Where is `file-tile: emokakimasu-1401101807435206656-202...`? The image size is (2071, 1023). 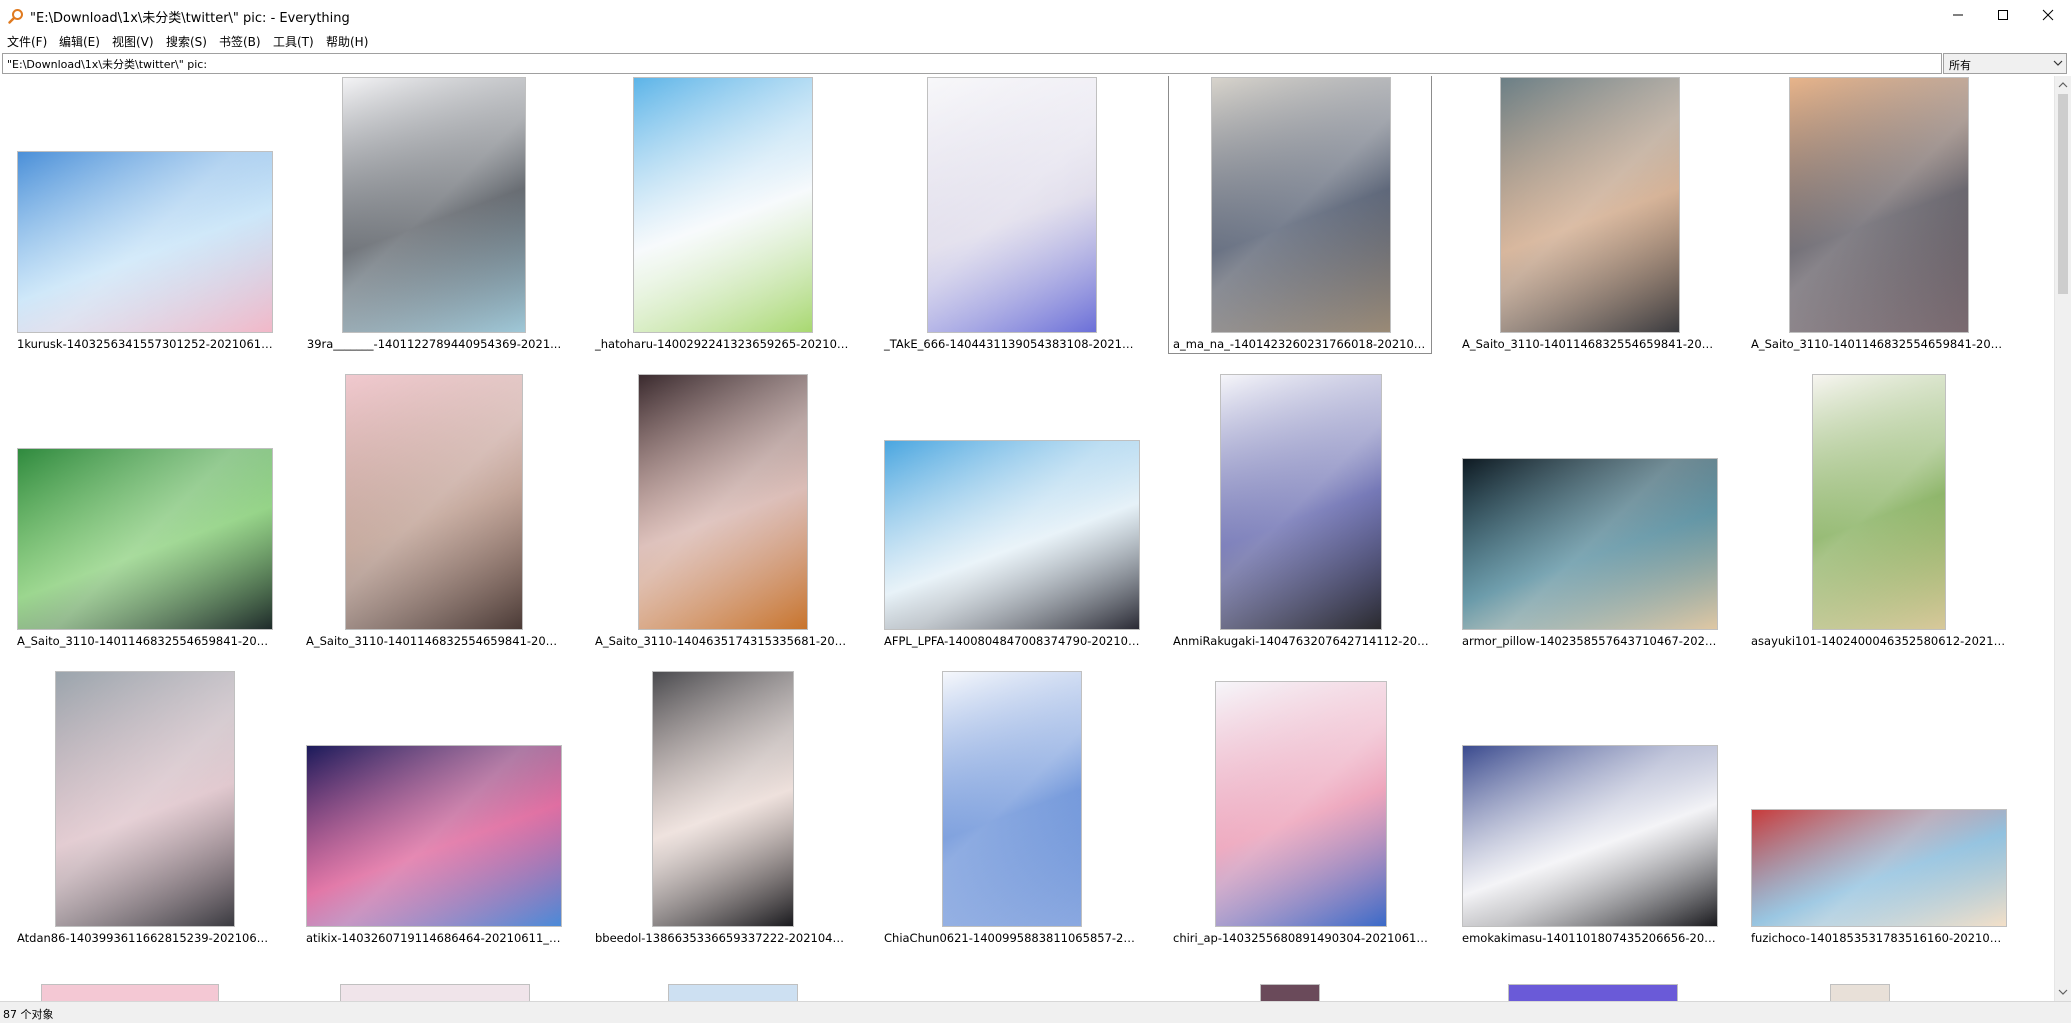 file-tile: emokakimasu-1401101807435206656-202... is located at coordinates (1589, 805).